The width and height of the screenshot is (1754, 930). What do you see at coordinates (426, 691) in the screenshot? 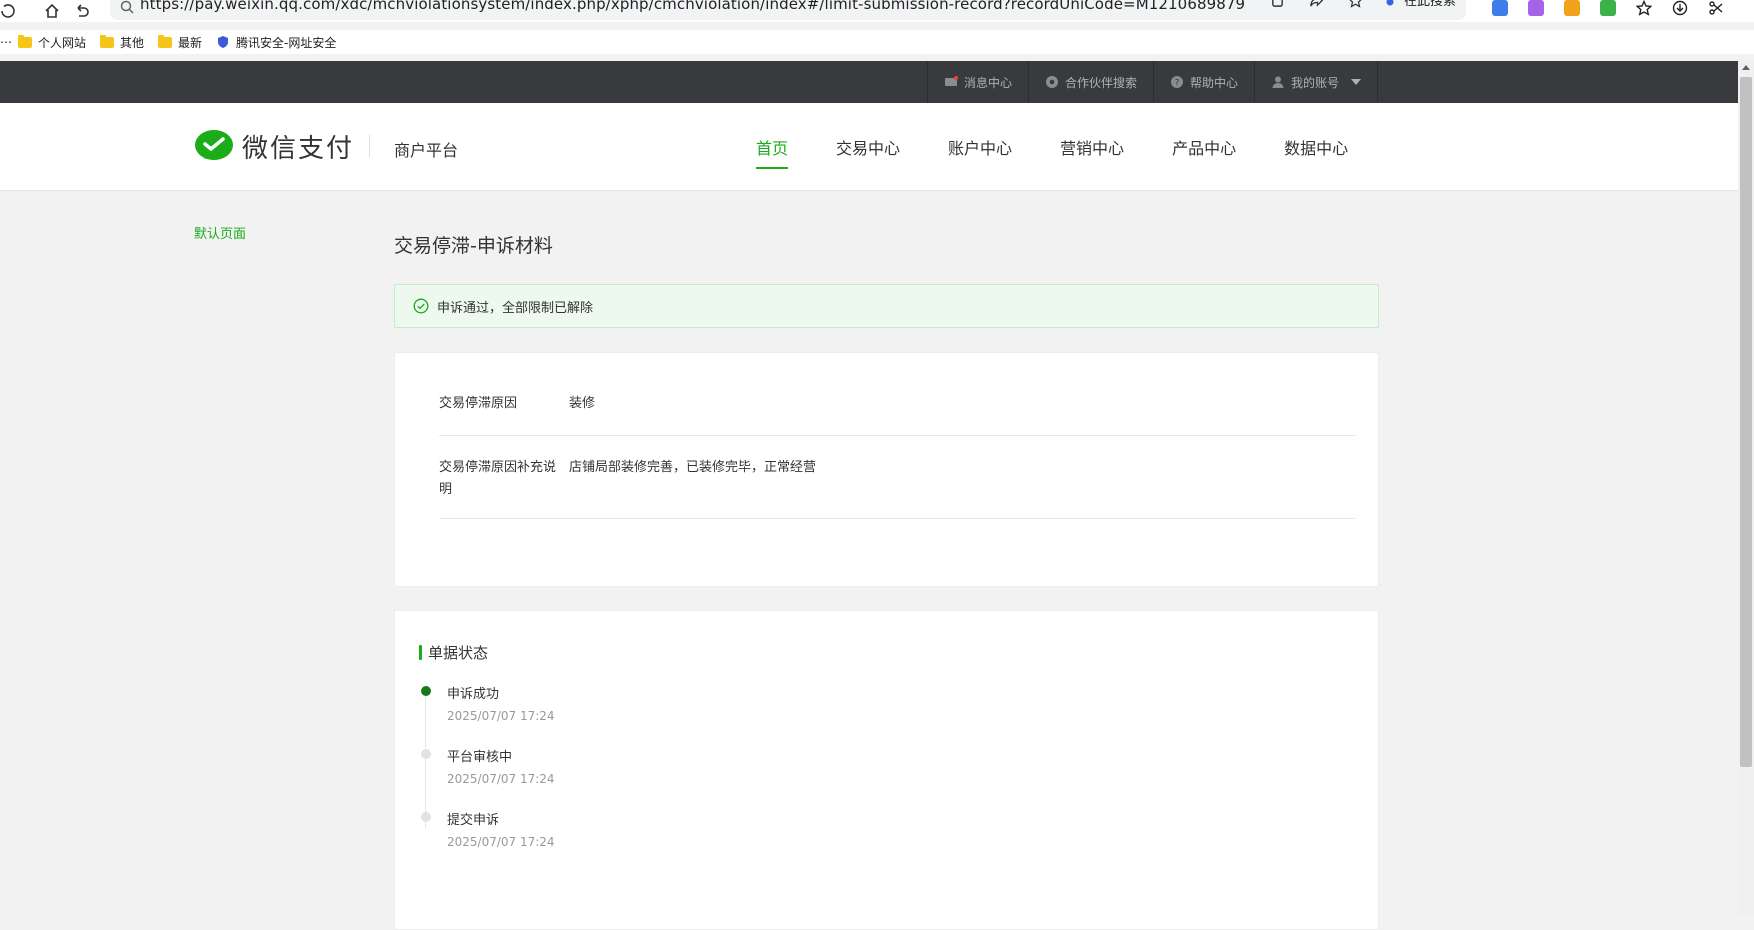
I see `timeline-dot-done` at bounding box center [426, 691].